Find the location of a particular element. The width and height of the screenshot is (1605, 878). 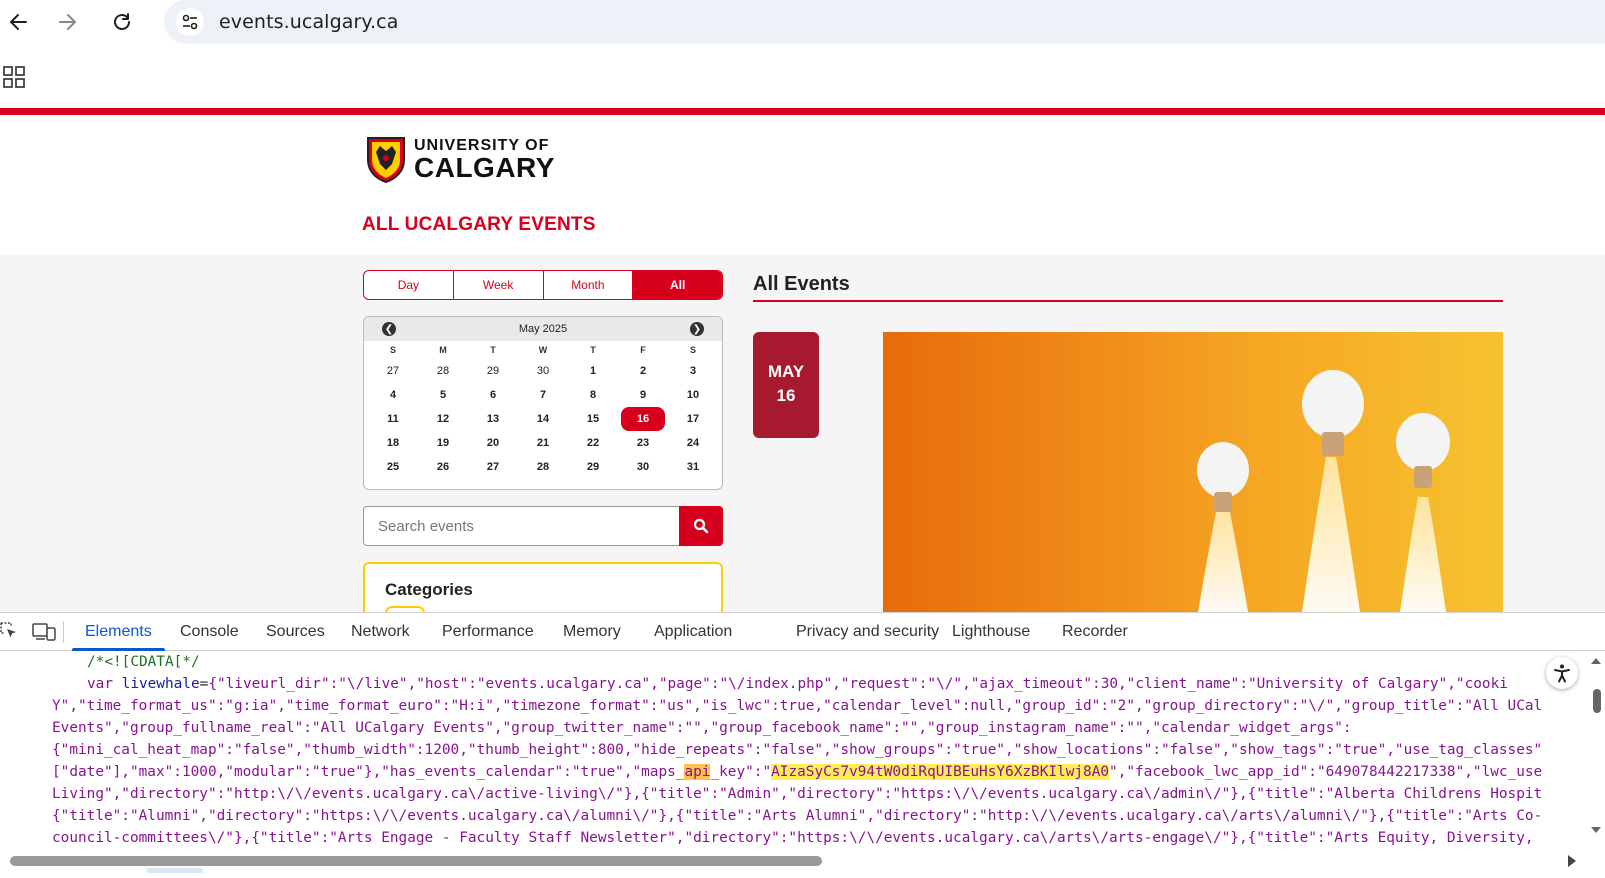

site-info-button is located at coordinates (190, 22).